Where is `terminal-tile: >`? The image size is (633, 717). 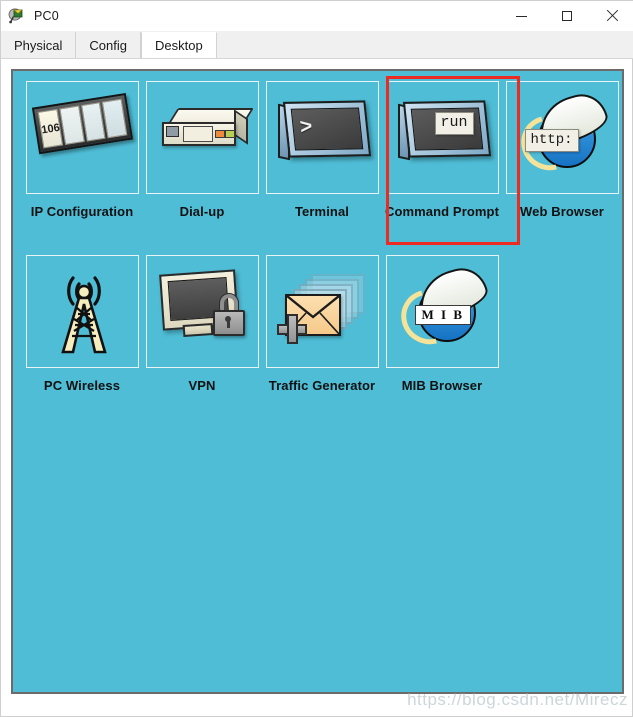 terminal-tile: > is located at coordinates (322, 137).